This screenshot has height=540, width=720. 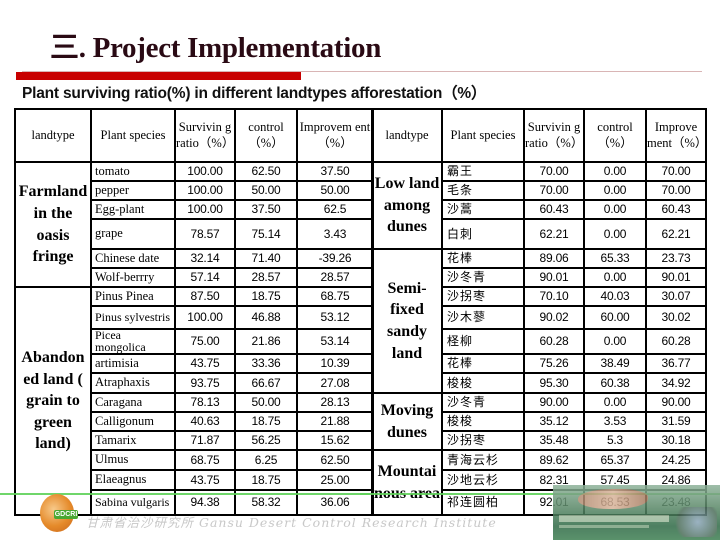 I want to click on surviving-ratio-header: Survivin g ratio（%）, so click(x=205, y=135).